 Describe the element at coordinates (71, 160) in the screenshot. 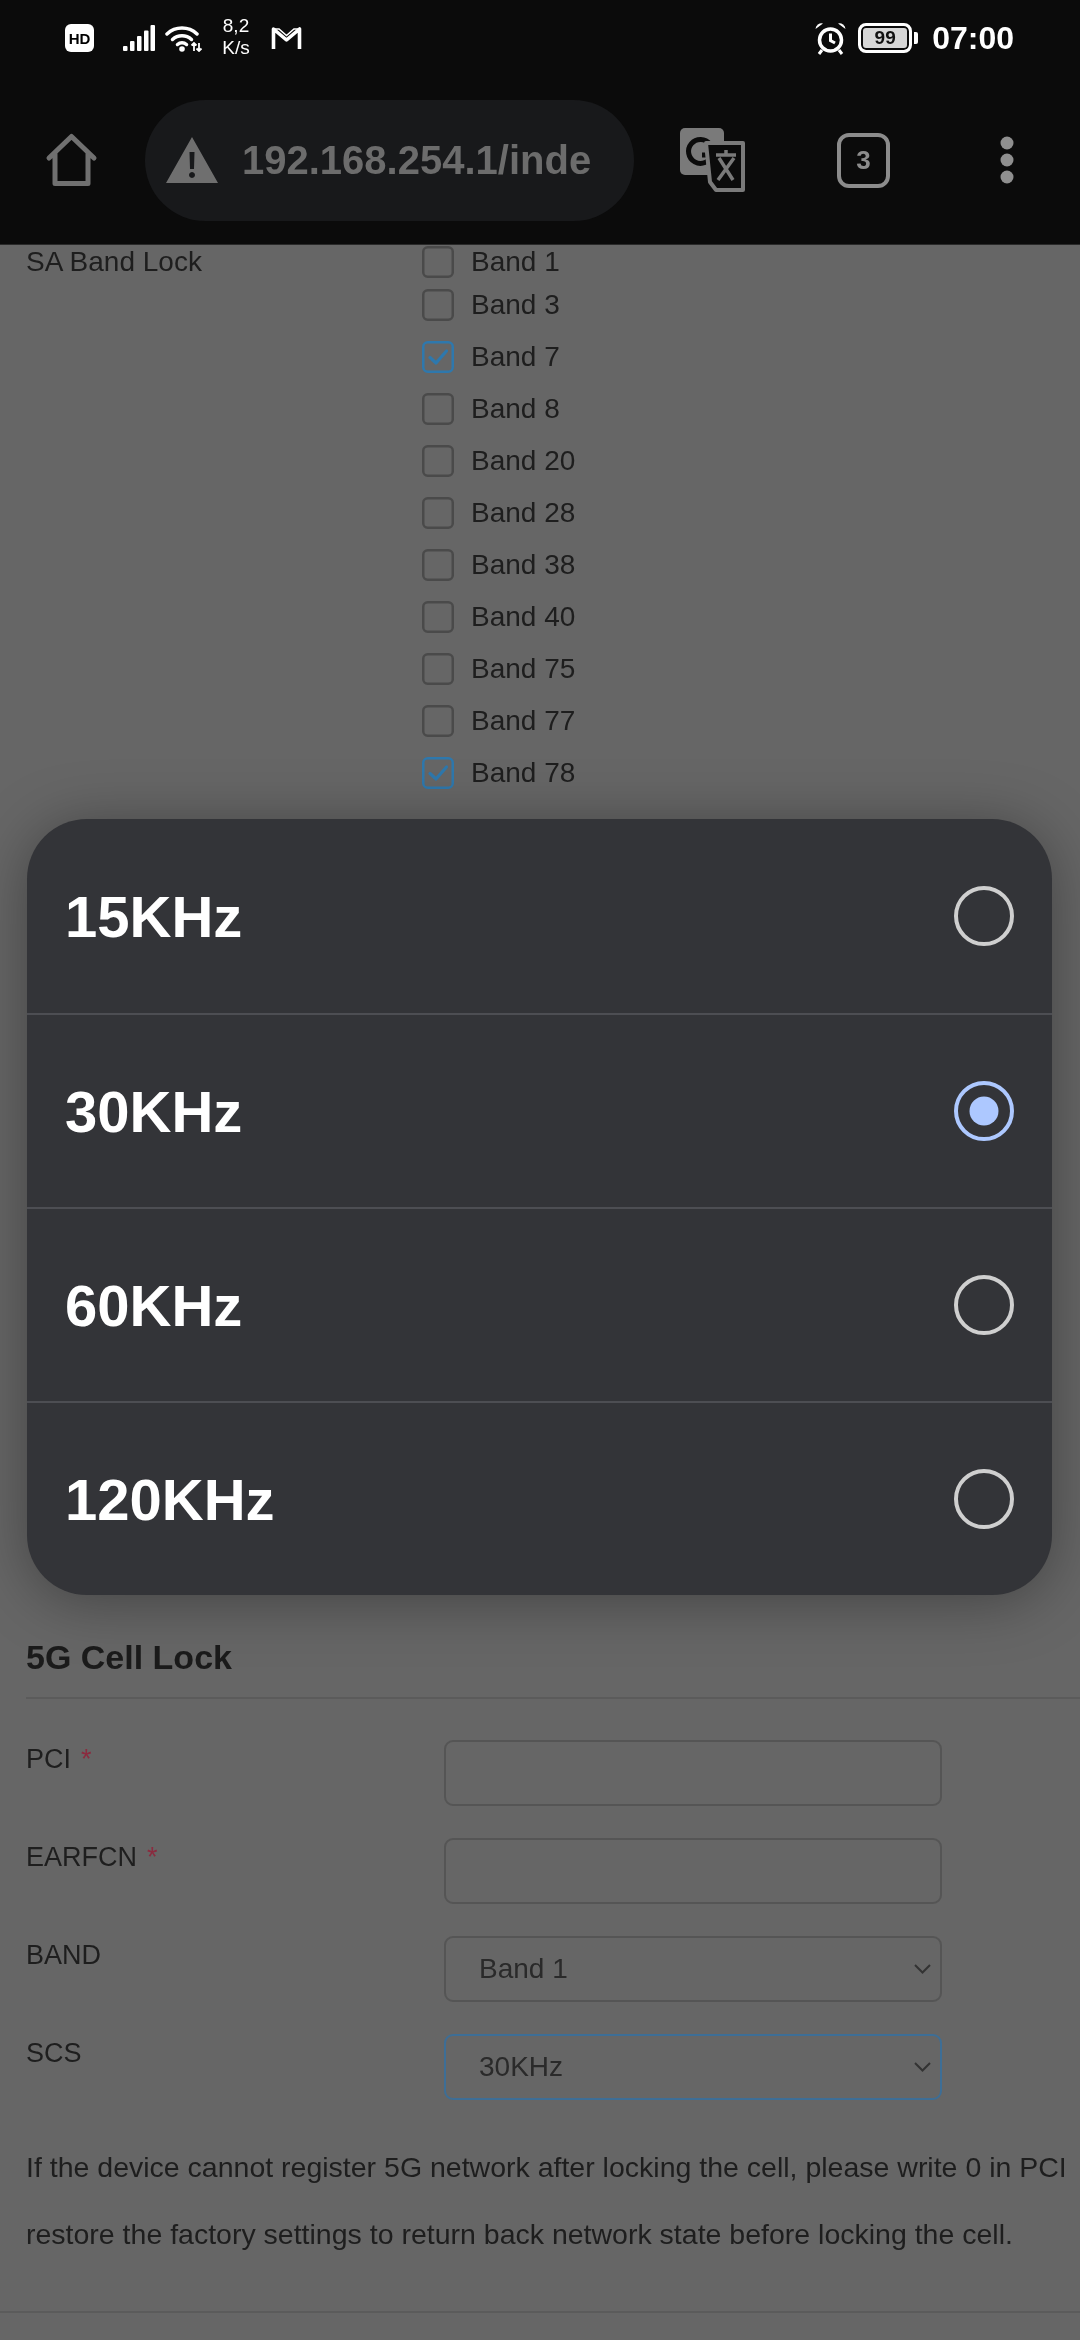

I see `home-icon` at that location.